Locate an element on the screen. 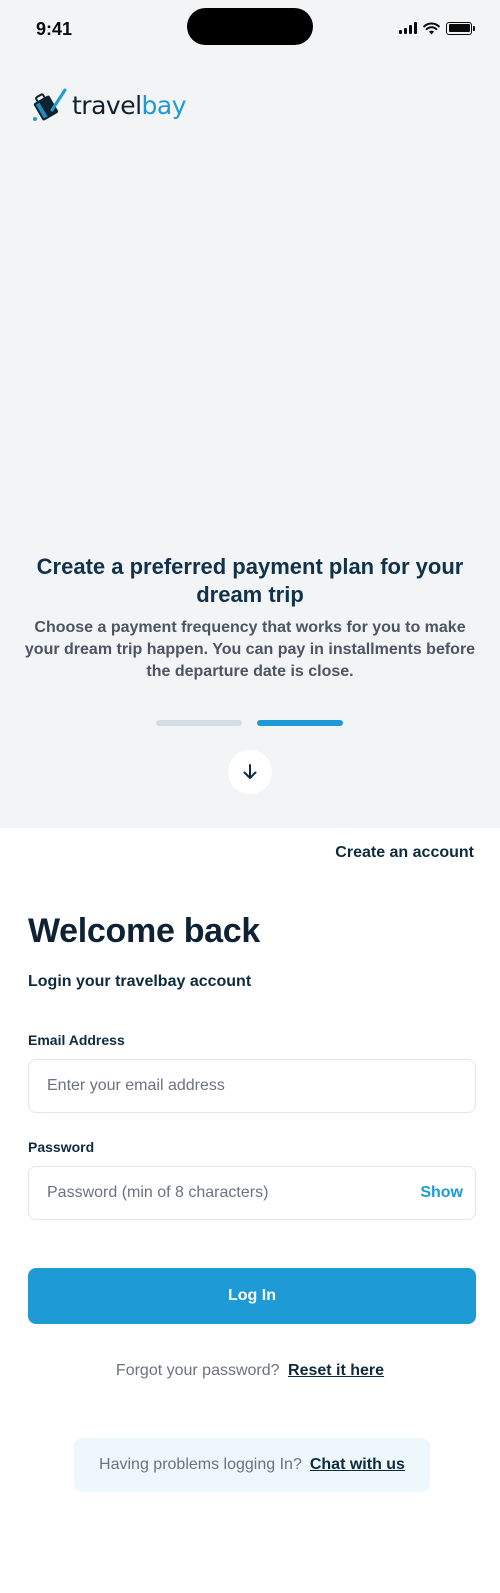  logo-text-travel: travel is located at coordinates (107, 105).